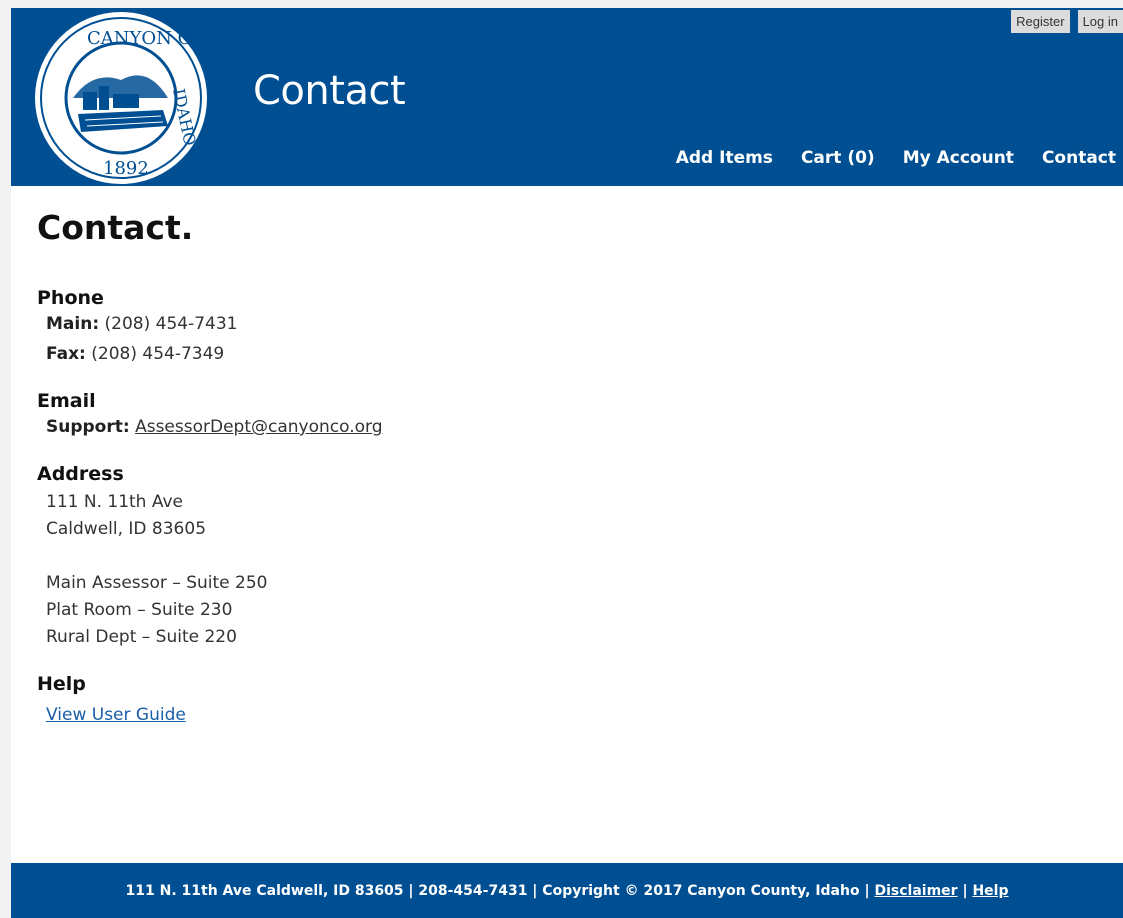 Image resolution: width=1123 pixels, height=918 pixels. What do you see at coordinates (80, 474) in the screenshot?
I see `address-heading: Address` at bounding box center [80, 474].